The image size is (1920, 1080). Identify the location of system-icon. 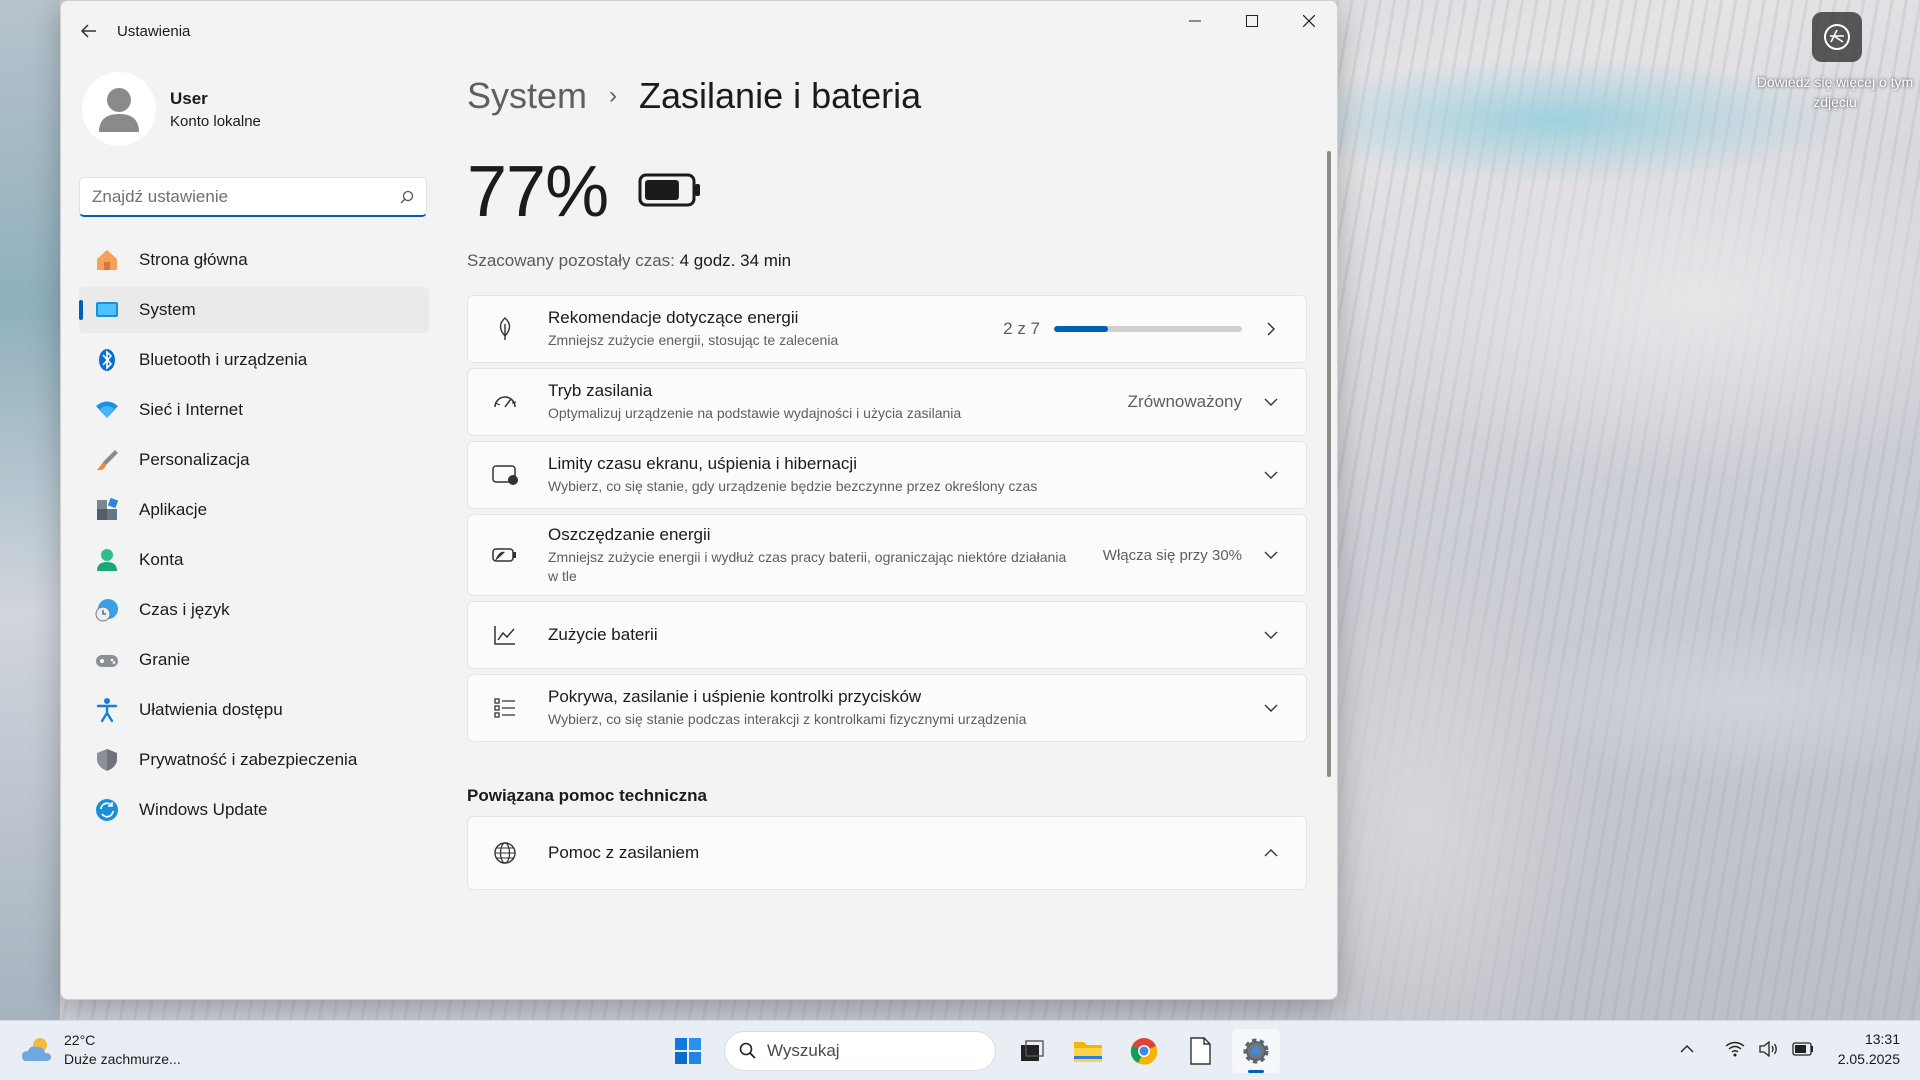
(107, 310).